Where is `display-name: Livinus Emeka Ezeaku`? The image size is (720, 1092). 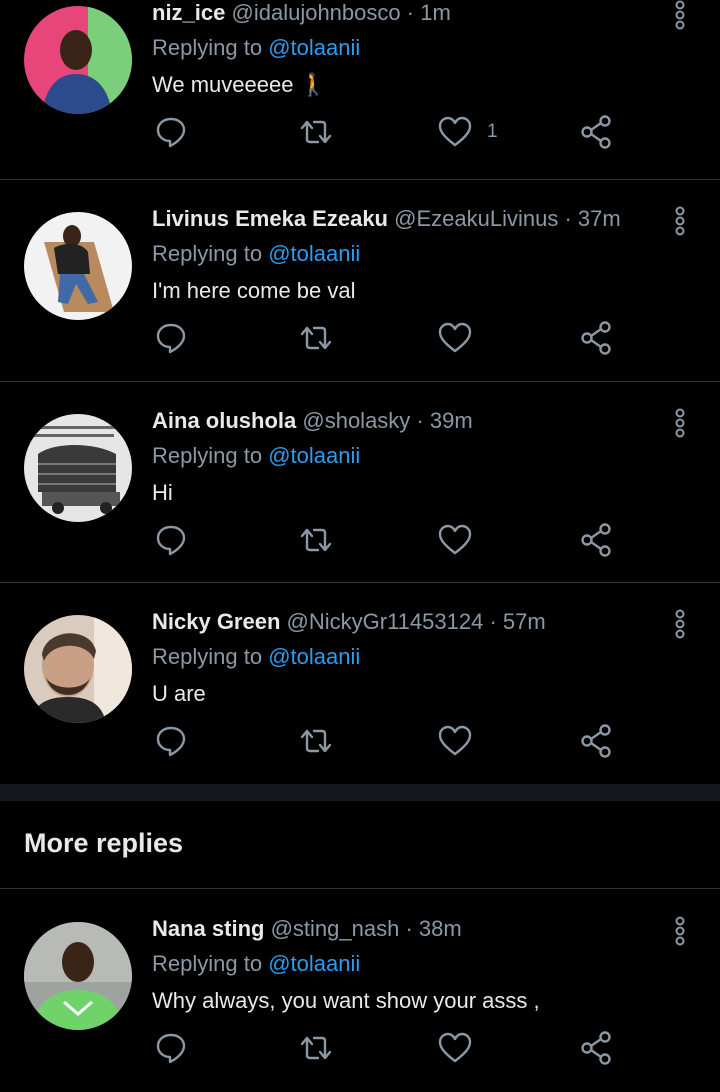 display-name: Livinus Emeka Ezeaku is located at coordinates (270, 218).